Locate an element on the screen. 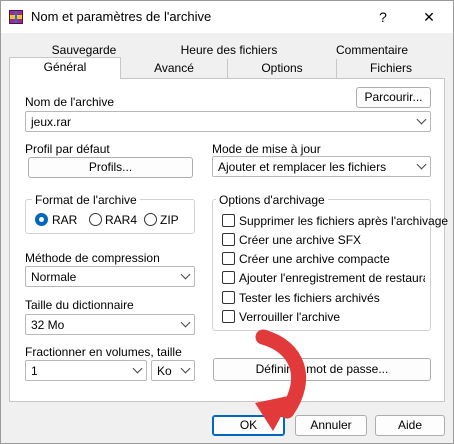 Image resolution: width=454 pixels, height=444 pixels. dictionary-size-label: Taille du dictionnaire is located at coordinates (79, 305).